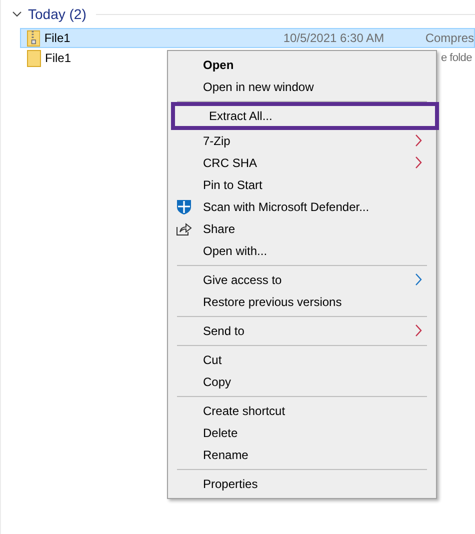 The image size is (475, 534). I want to click on file-date: 10/5/2021 6:30 AM, so click(333, 38).